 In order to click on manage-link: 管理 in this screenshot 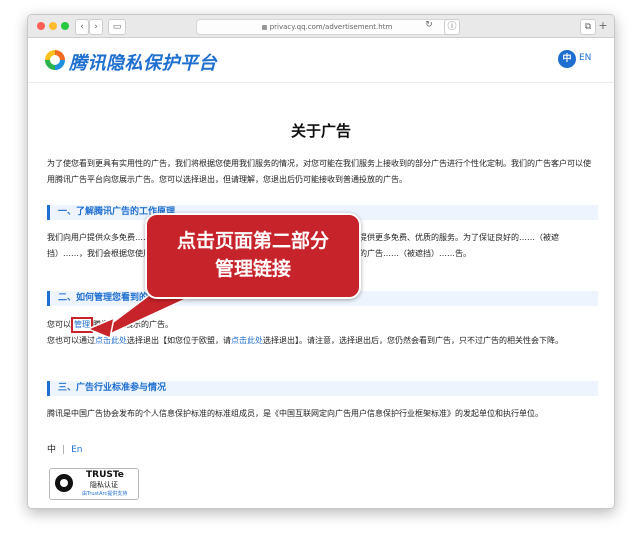, I will do `click(82, 325)`.